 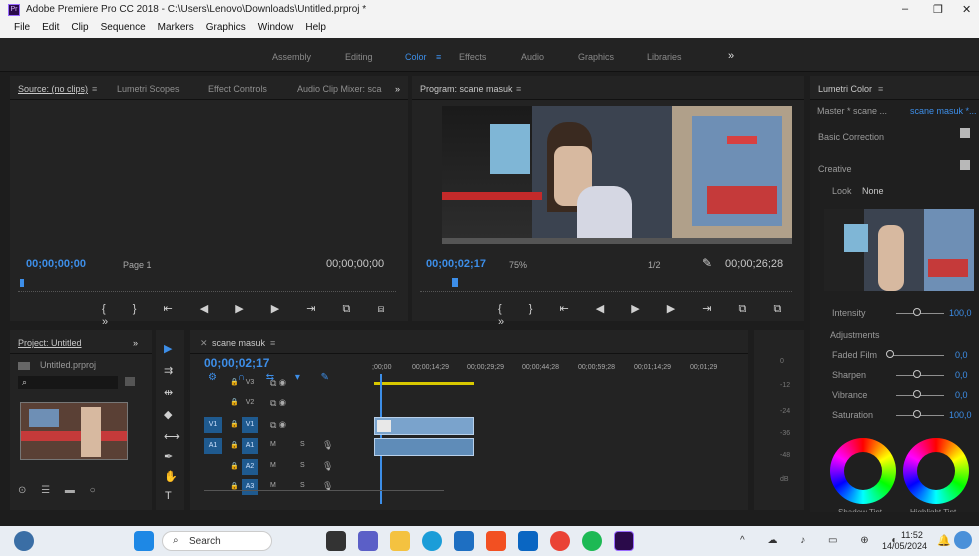 I want to click on task-view-icon, so click(x=336, y=541).